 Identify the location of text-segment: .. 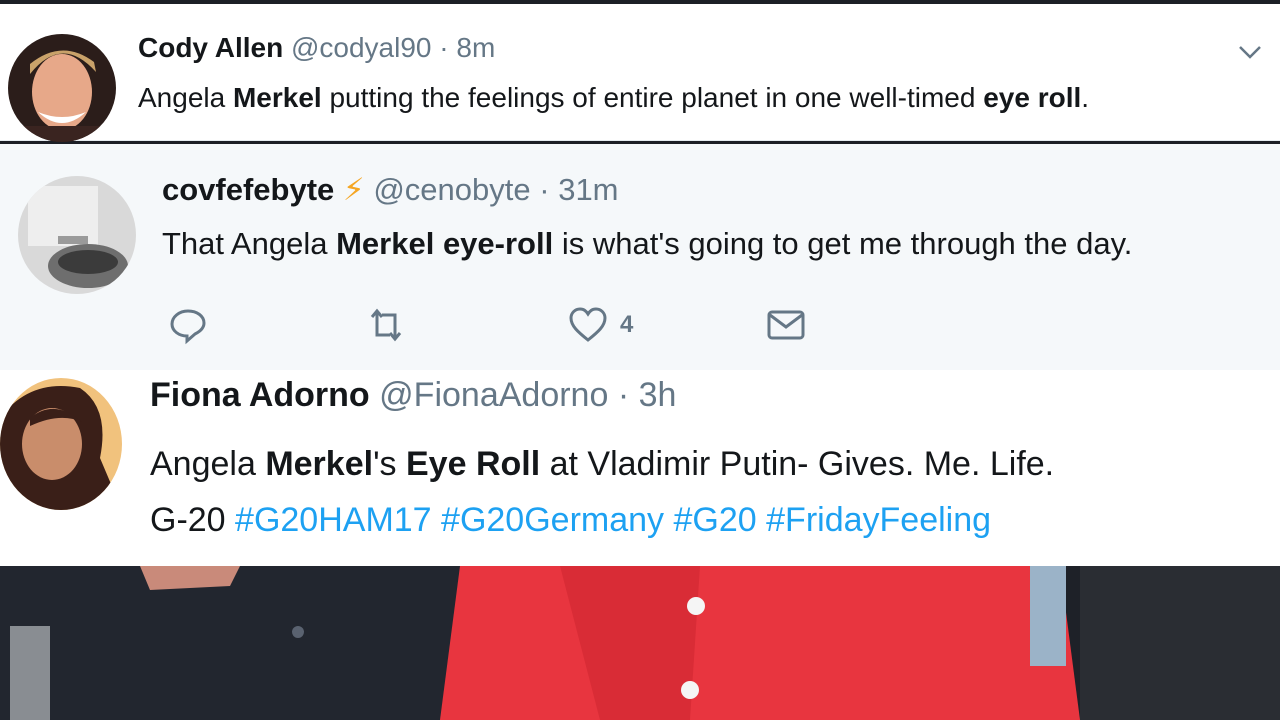
(1085, 97).